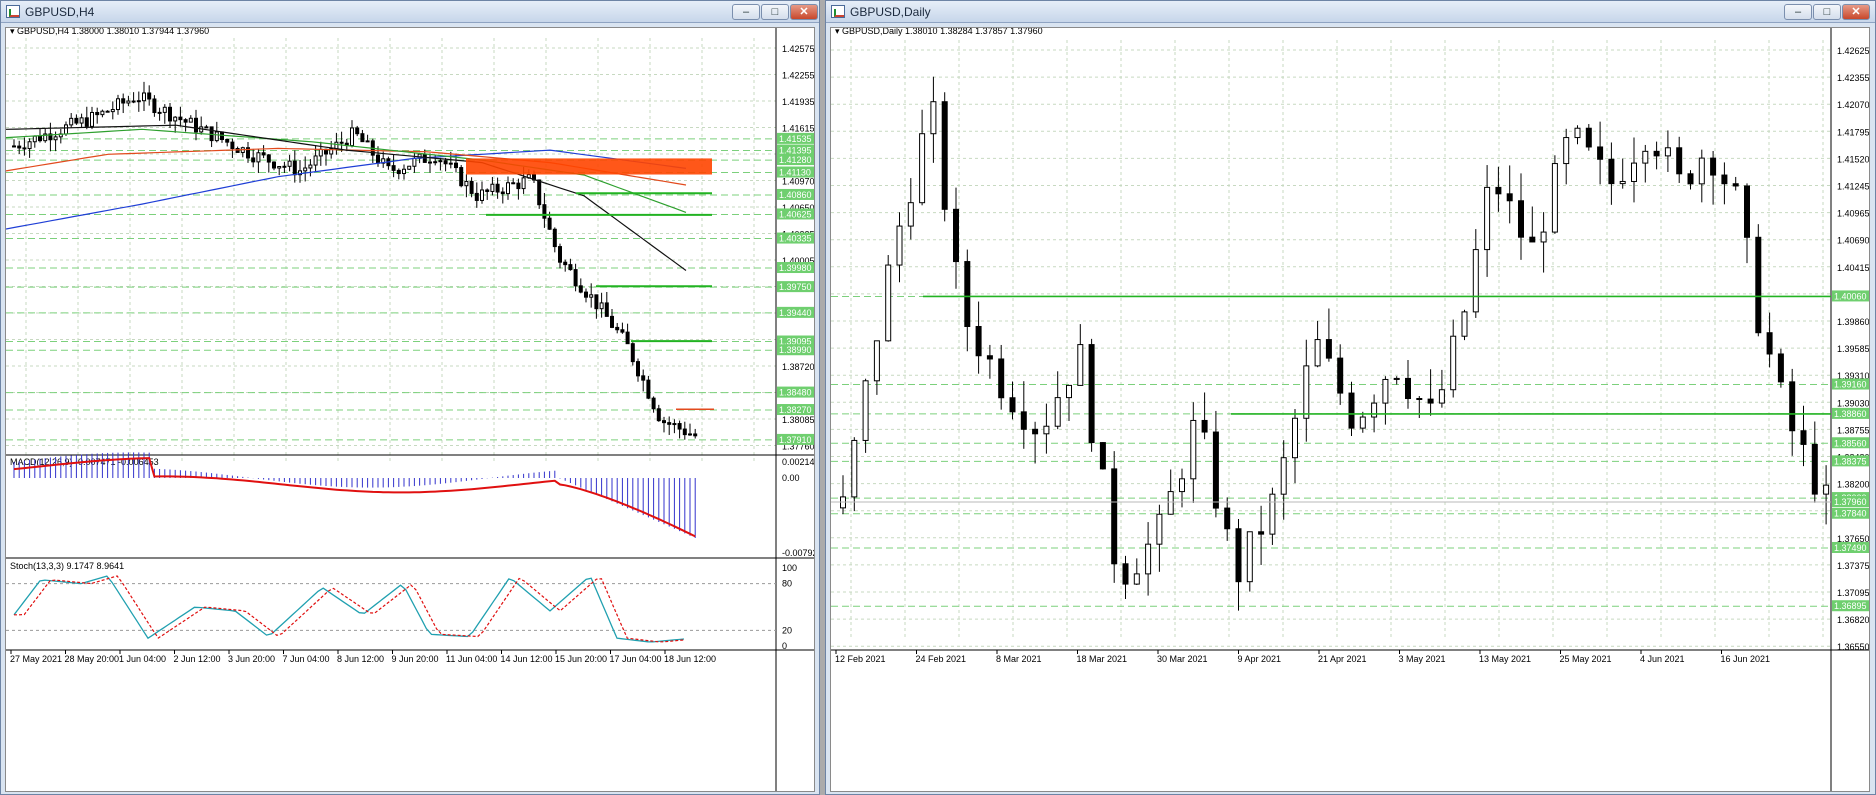 Image resolution: width=1876 pixels, height=795 pixels. What do you see at coordinates (1853, 430) in the screenshot?
I see `price-tick-label: 1.38755` at bounding box center [1853, 430].